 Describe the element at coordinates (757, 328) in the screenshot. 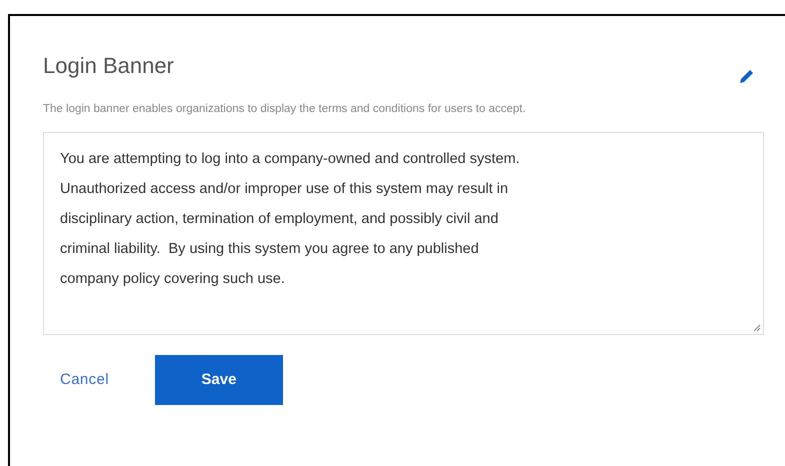

I see `resize-handle-icon` at that location.